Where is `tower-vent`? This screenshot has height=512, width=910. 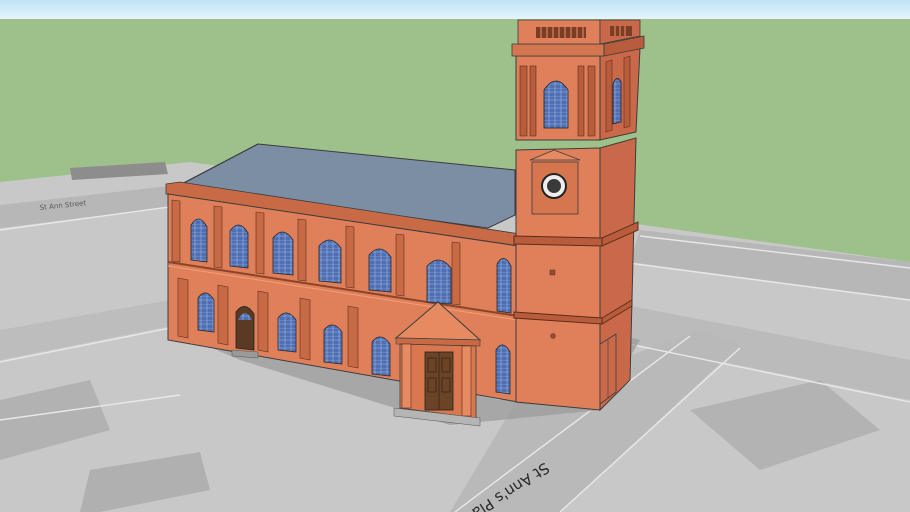 tower-vent is located at coordinates (552, 272).